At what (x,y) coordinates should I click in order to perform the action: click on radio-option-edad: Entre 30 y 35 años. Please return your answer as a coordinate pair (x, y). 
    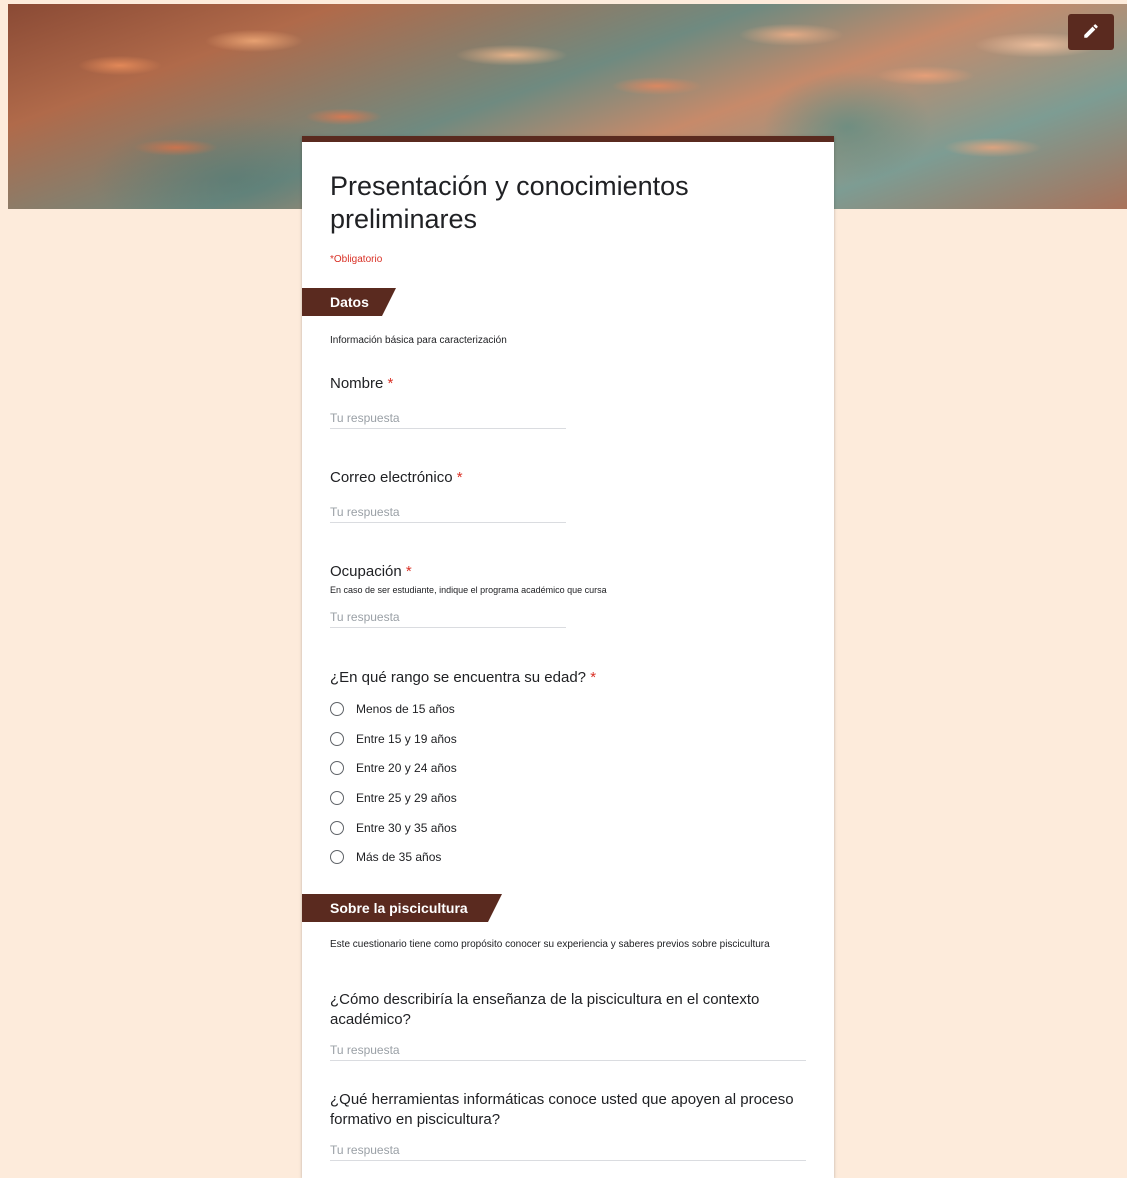
    Looking at the image, I should click on (393, 828).